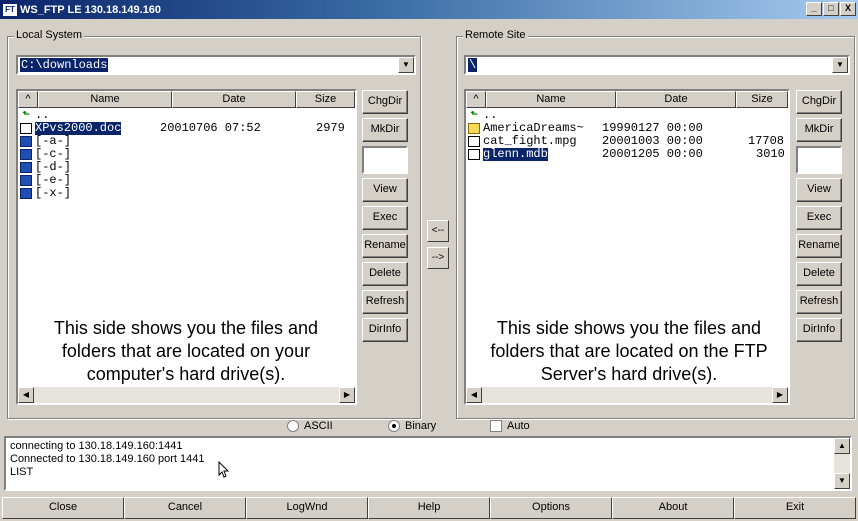 Image resolution: width=858 pixels, height=521 pixels. What do you see at coordinates (762, 99) in the screenshot?
I see `remote-col-size: Size` at bounding box center [762, 99].